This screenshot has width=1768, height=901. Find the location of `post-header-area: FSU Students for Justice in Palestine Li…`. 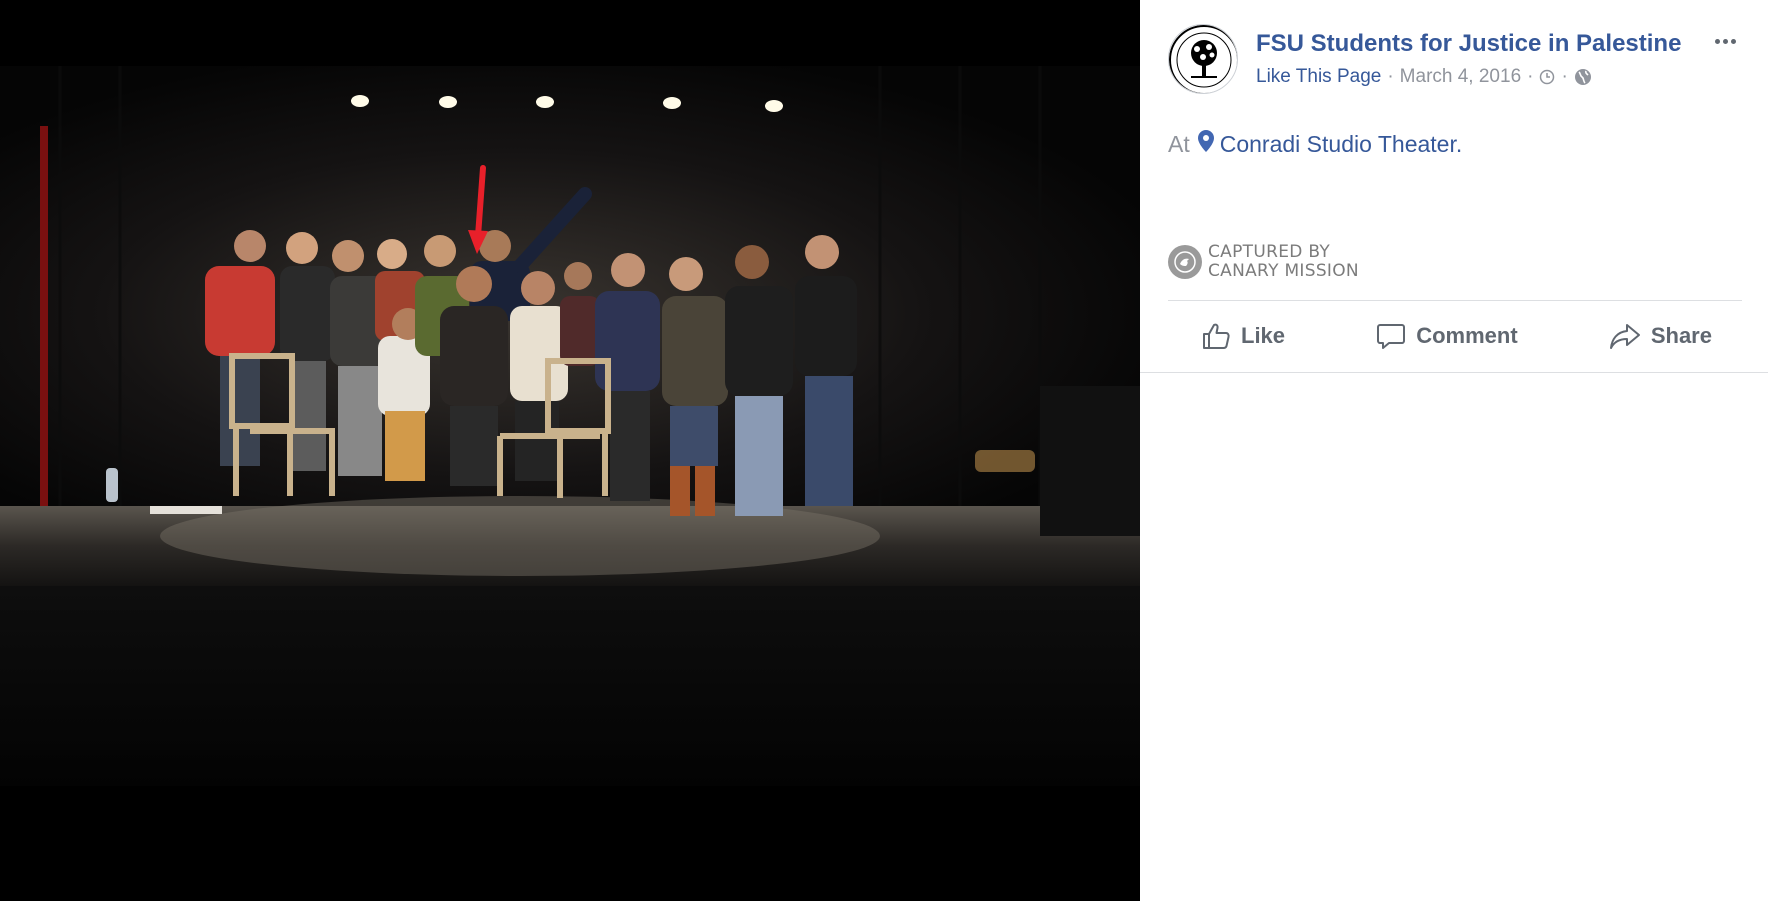

post-header-area: FSU Students for Justice in Palestine Li… is located at coordinates (1454, 186).